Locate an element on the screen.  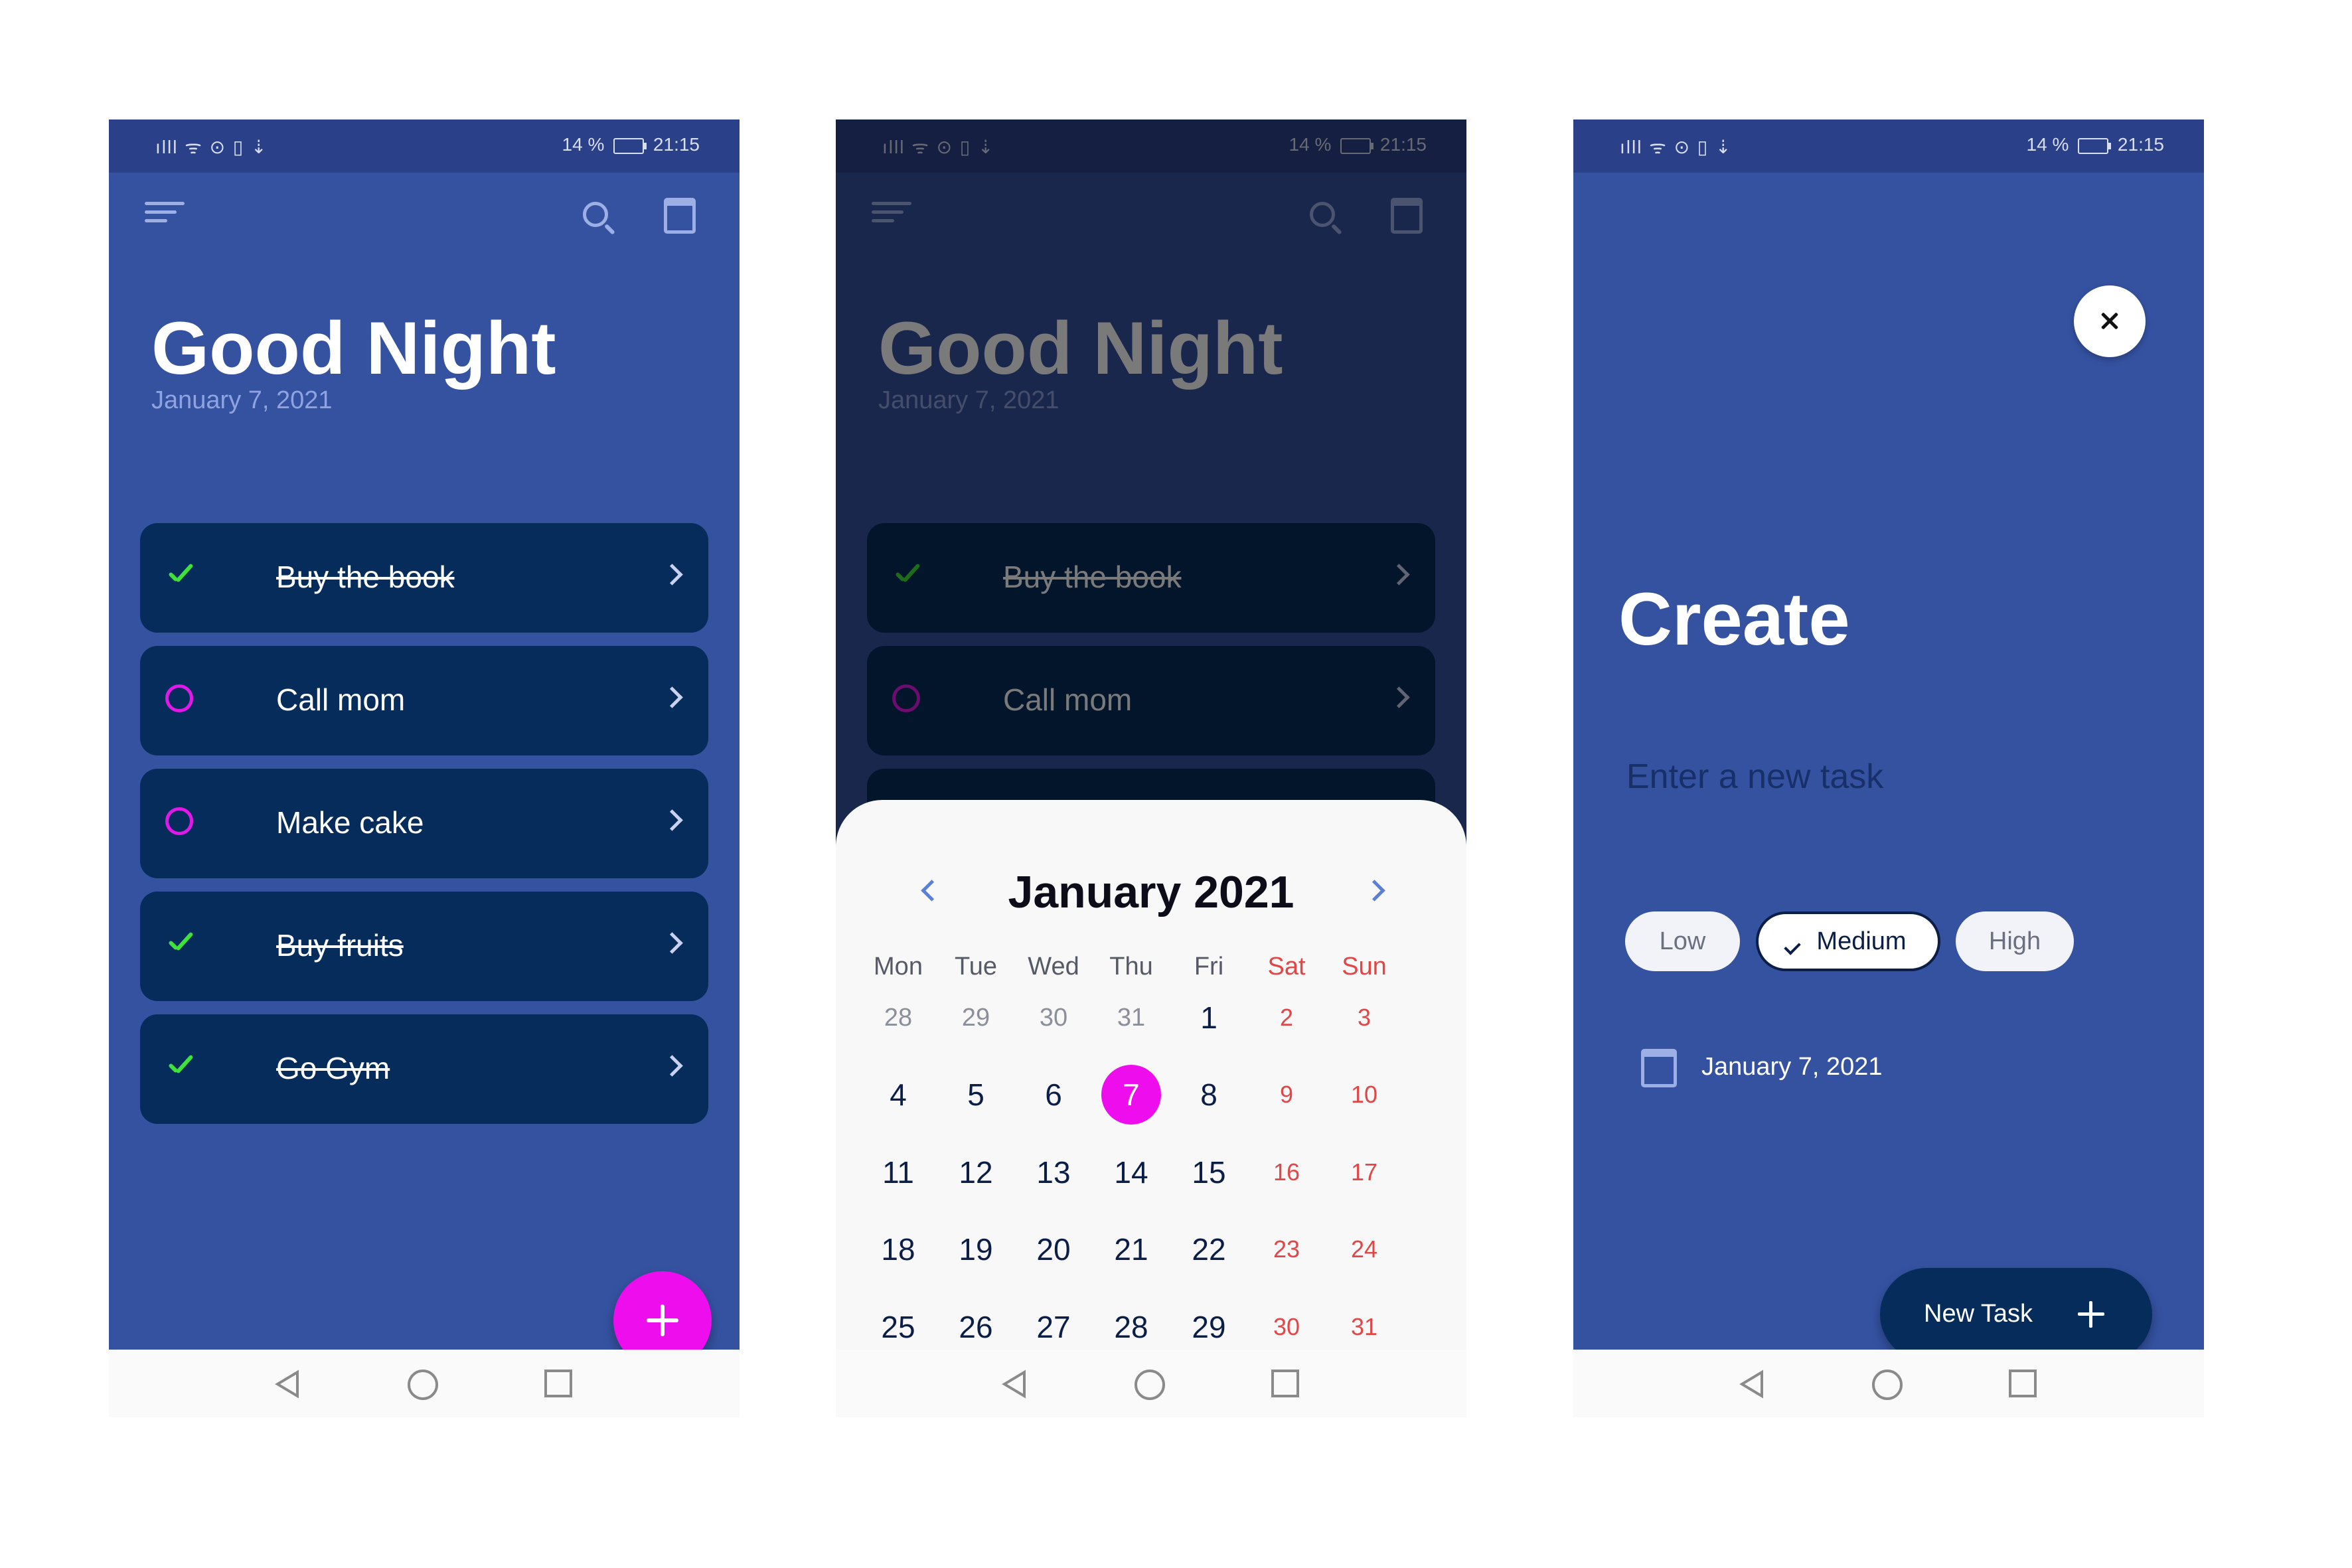
calendar-day: 21 is located at coordinates (1132, 1249).